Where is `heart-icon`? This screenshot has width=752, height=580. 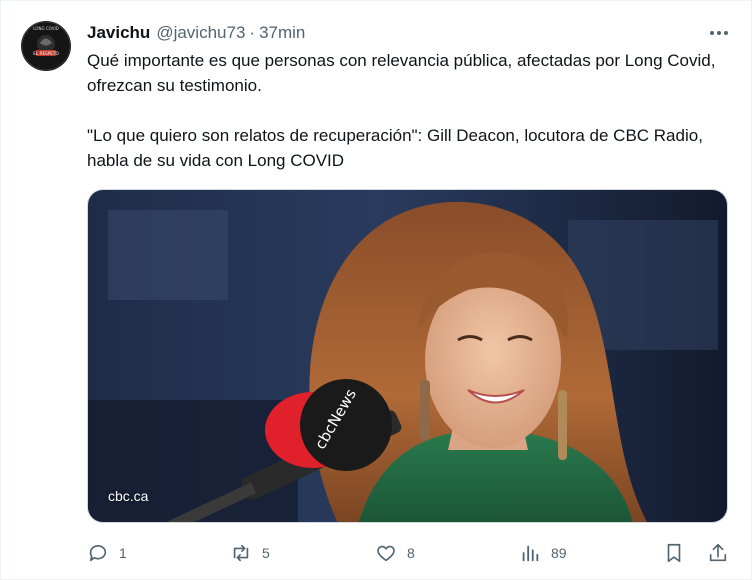 heart-icon is located at coordinates (386, 553).